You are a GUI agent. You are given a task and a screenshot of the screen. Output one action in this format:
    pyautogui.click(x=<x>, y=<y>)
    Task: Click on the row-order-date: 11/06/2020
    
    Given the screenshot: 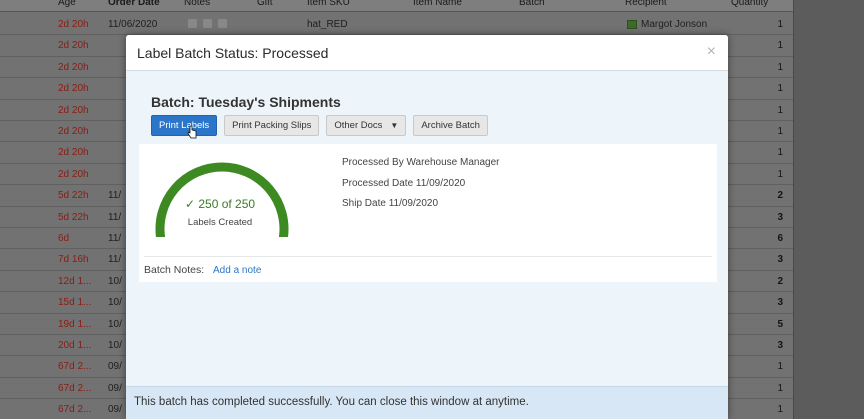 What is the action you would take?
    pyautogui.click(x=133, y=24)
    